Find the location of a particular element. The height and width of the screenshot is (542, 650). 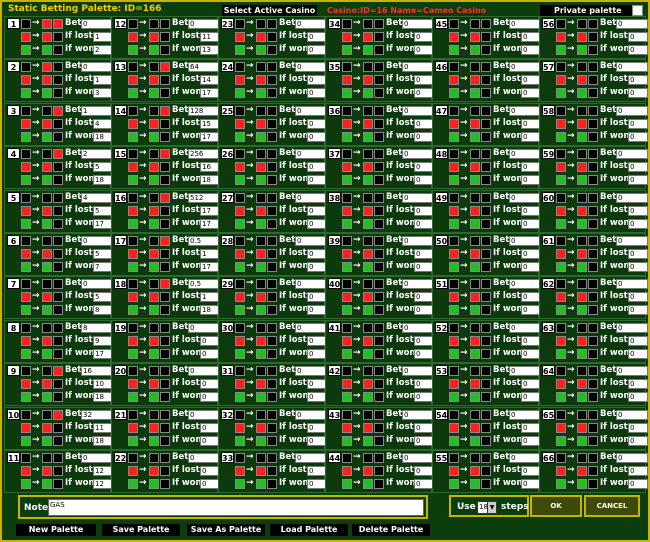

bet-value-input: 256 is located at coordinates (204, 154).